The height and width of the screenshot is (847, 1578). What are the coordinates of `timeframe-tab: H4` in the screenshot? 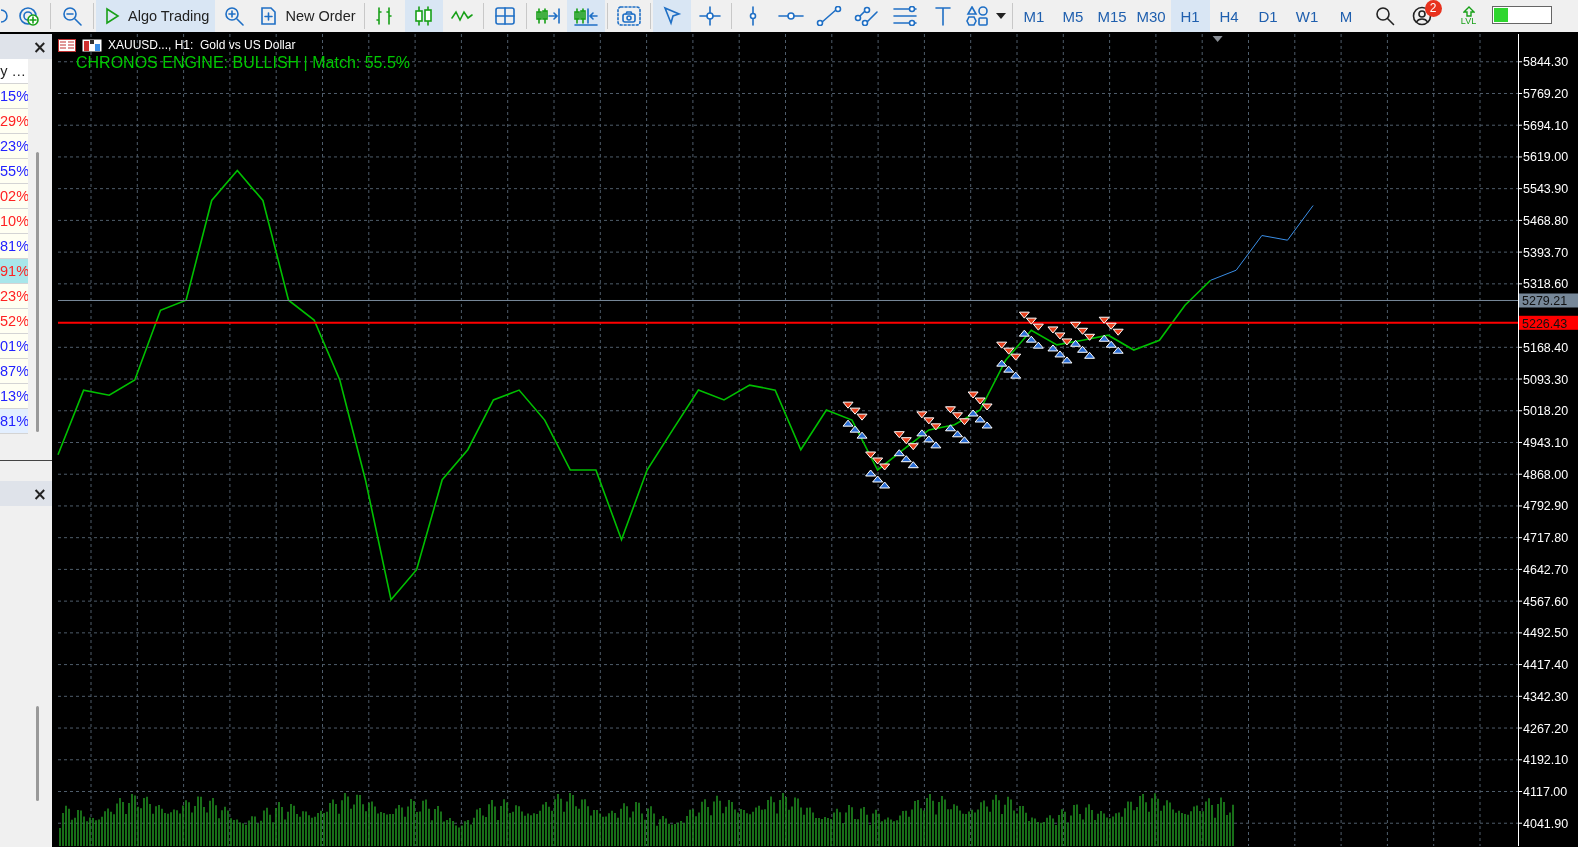 It's located at (1229, 16).